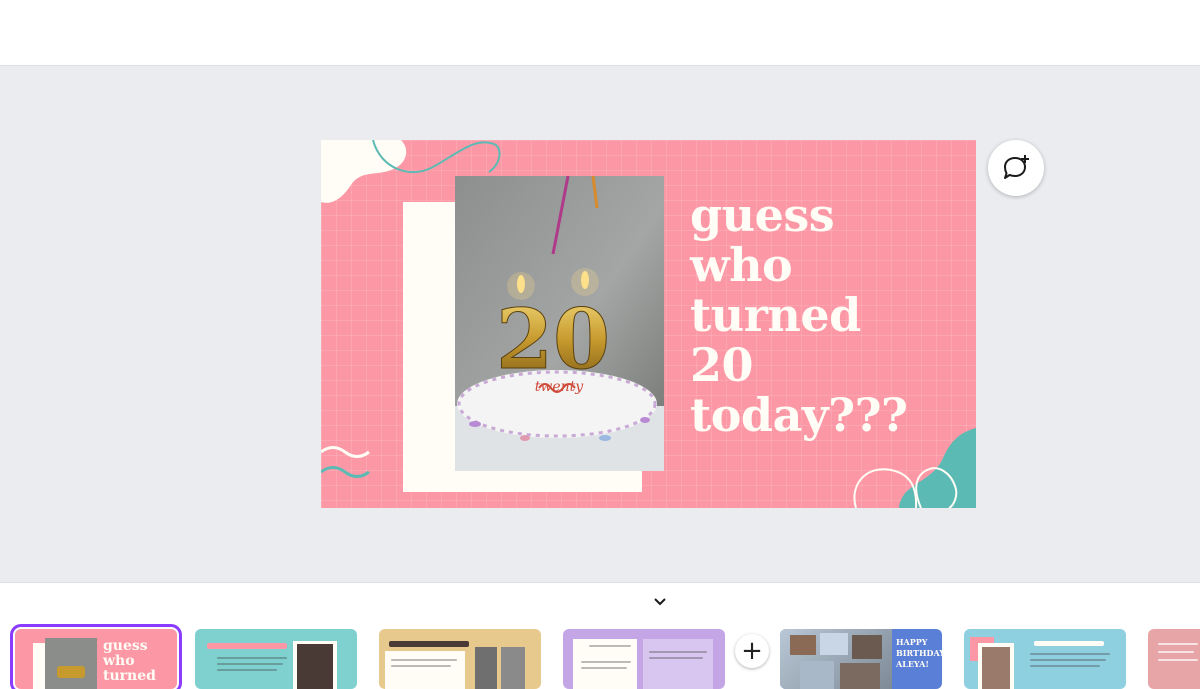 Image resolution: width=1200 pixels, height=689 pixels. What do you see at coordinates (775, 315) in the screenshot?
I see `headline-line: turned` at bounding box center [775, 315].